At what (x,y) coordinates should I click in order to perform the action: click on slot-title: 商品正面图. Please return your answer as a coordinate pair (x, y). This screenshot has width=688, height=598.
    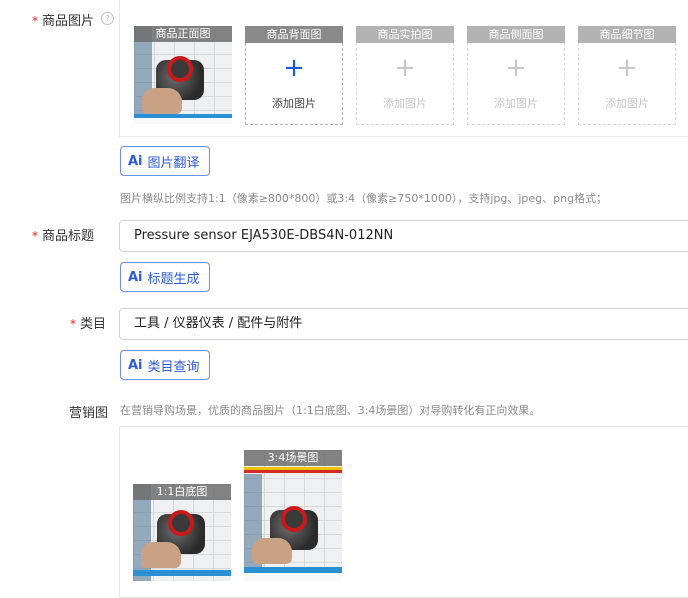
    Looking at the image, I should click on (183, 34).